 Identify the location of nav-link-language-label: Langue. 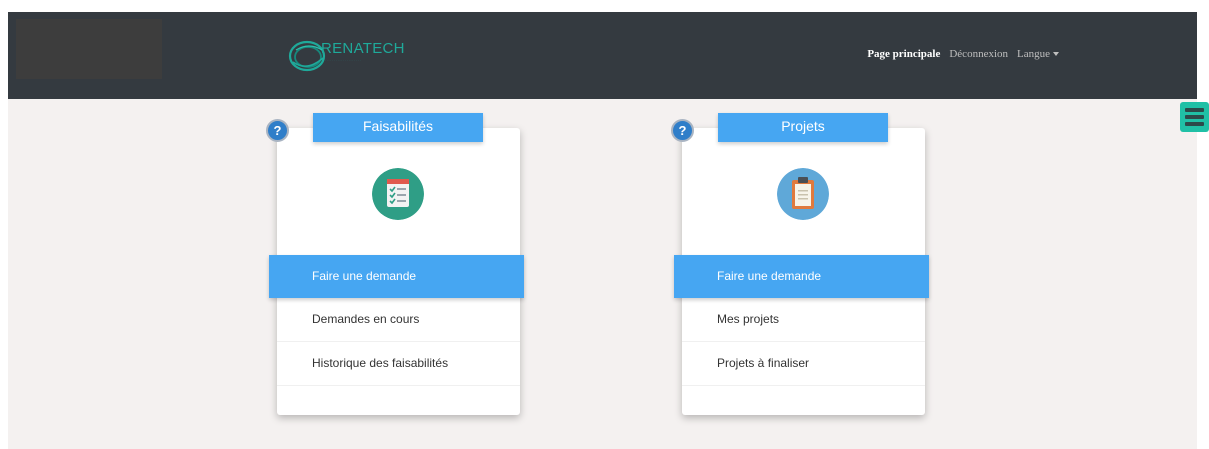
(1033, 54).